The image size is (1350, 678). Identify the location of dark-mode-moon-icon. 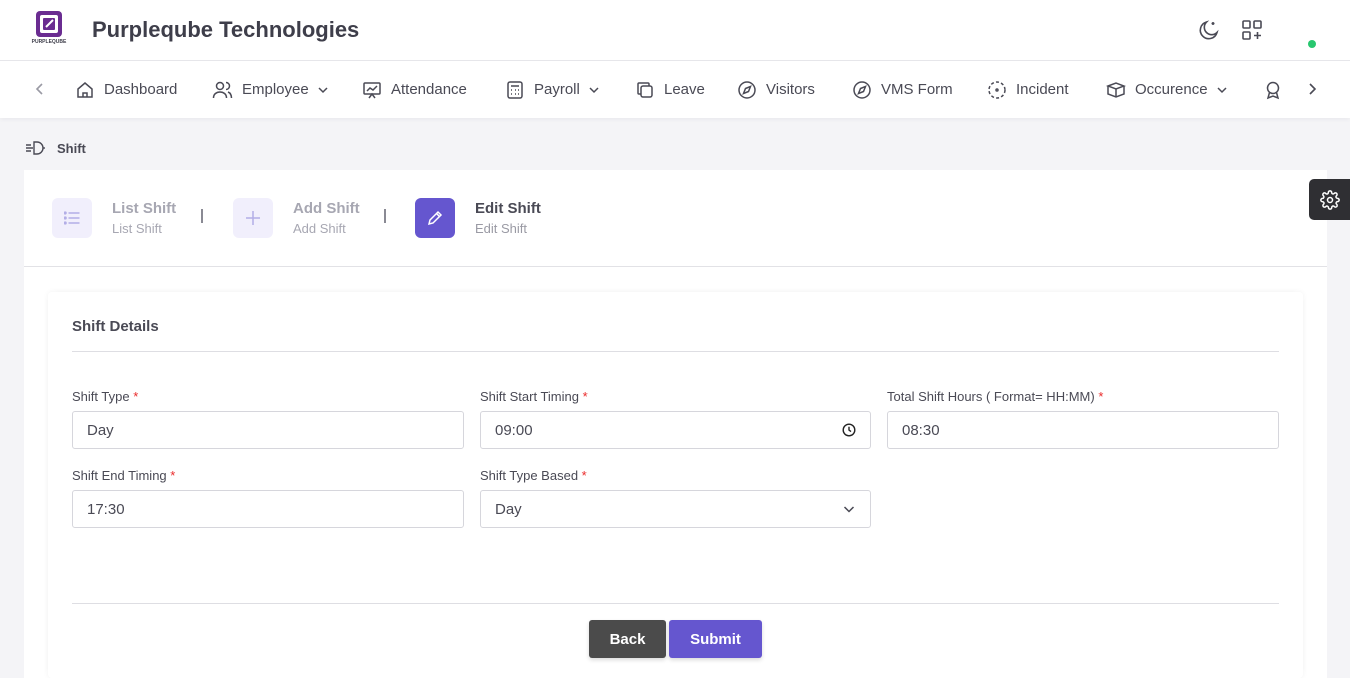
(1209, 30).